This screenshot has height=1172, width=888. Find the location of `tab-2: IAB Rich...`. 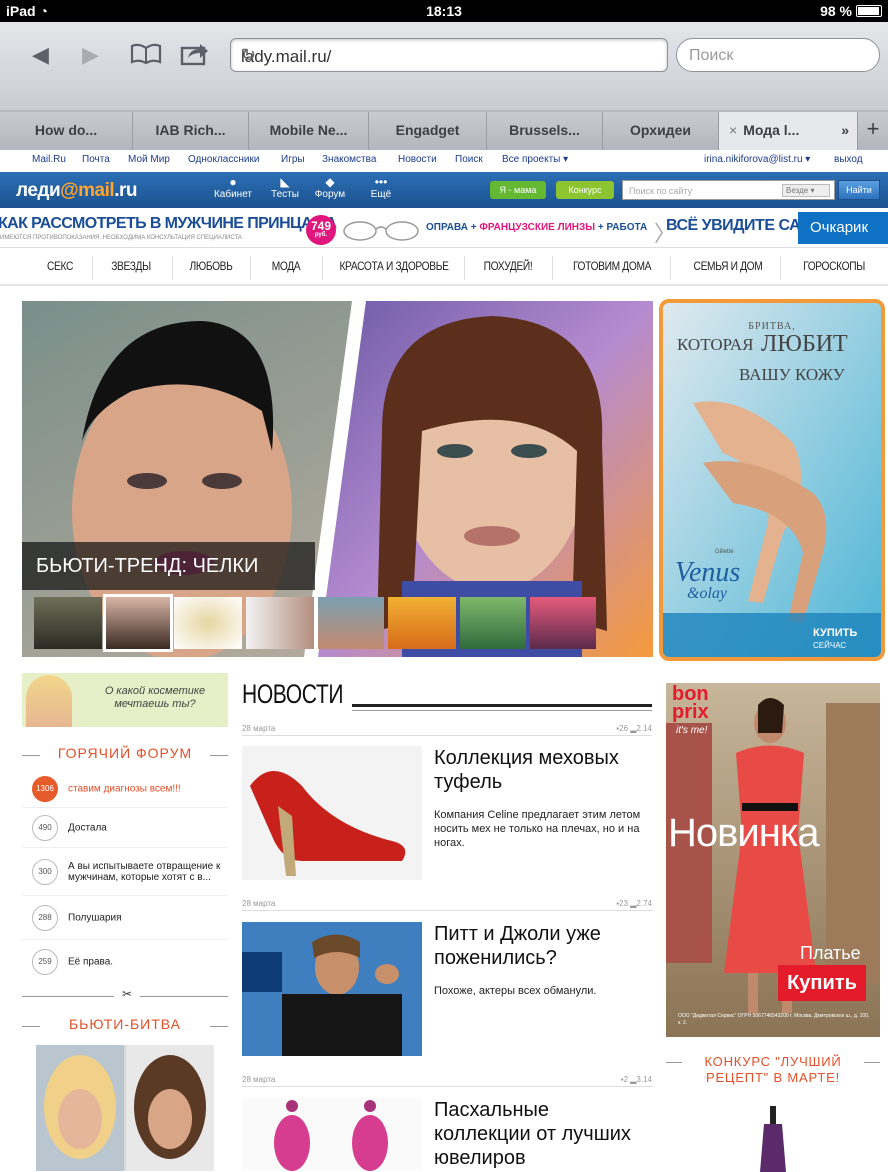

tab-2: IAB Rich... is located at coordinates (191, 131).